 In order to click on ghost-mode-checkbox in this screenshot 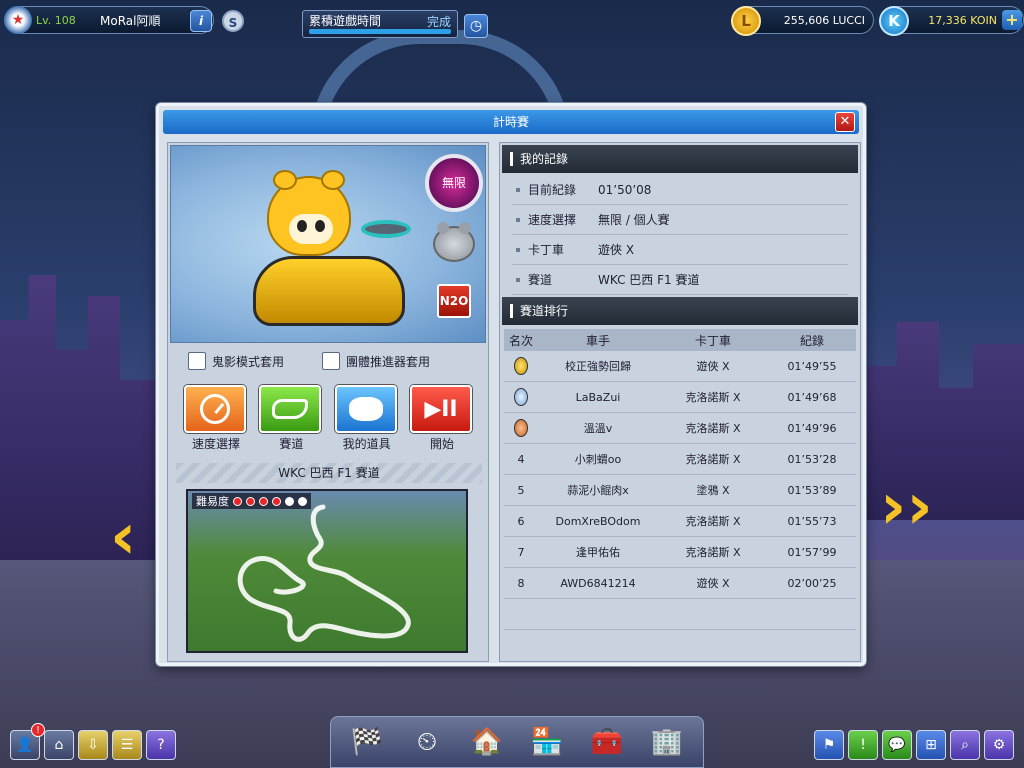, I will do `click(197, 361)`.